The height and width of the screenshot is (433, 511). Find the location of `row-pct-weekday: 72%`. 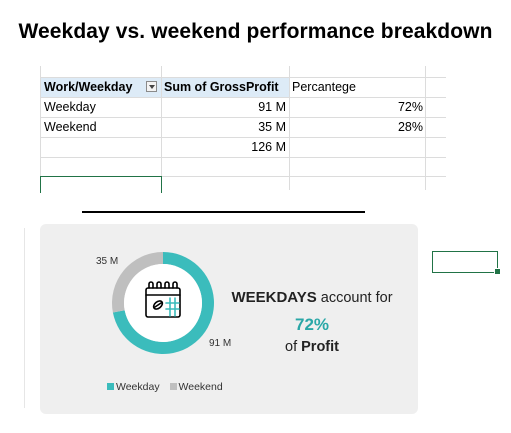

row-pct-weekday: 72% is located at coordinates (356, 107).